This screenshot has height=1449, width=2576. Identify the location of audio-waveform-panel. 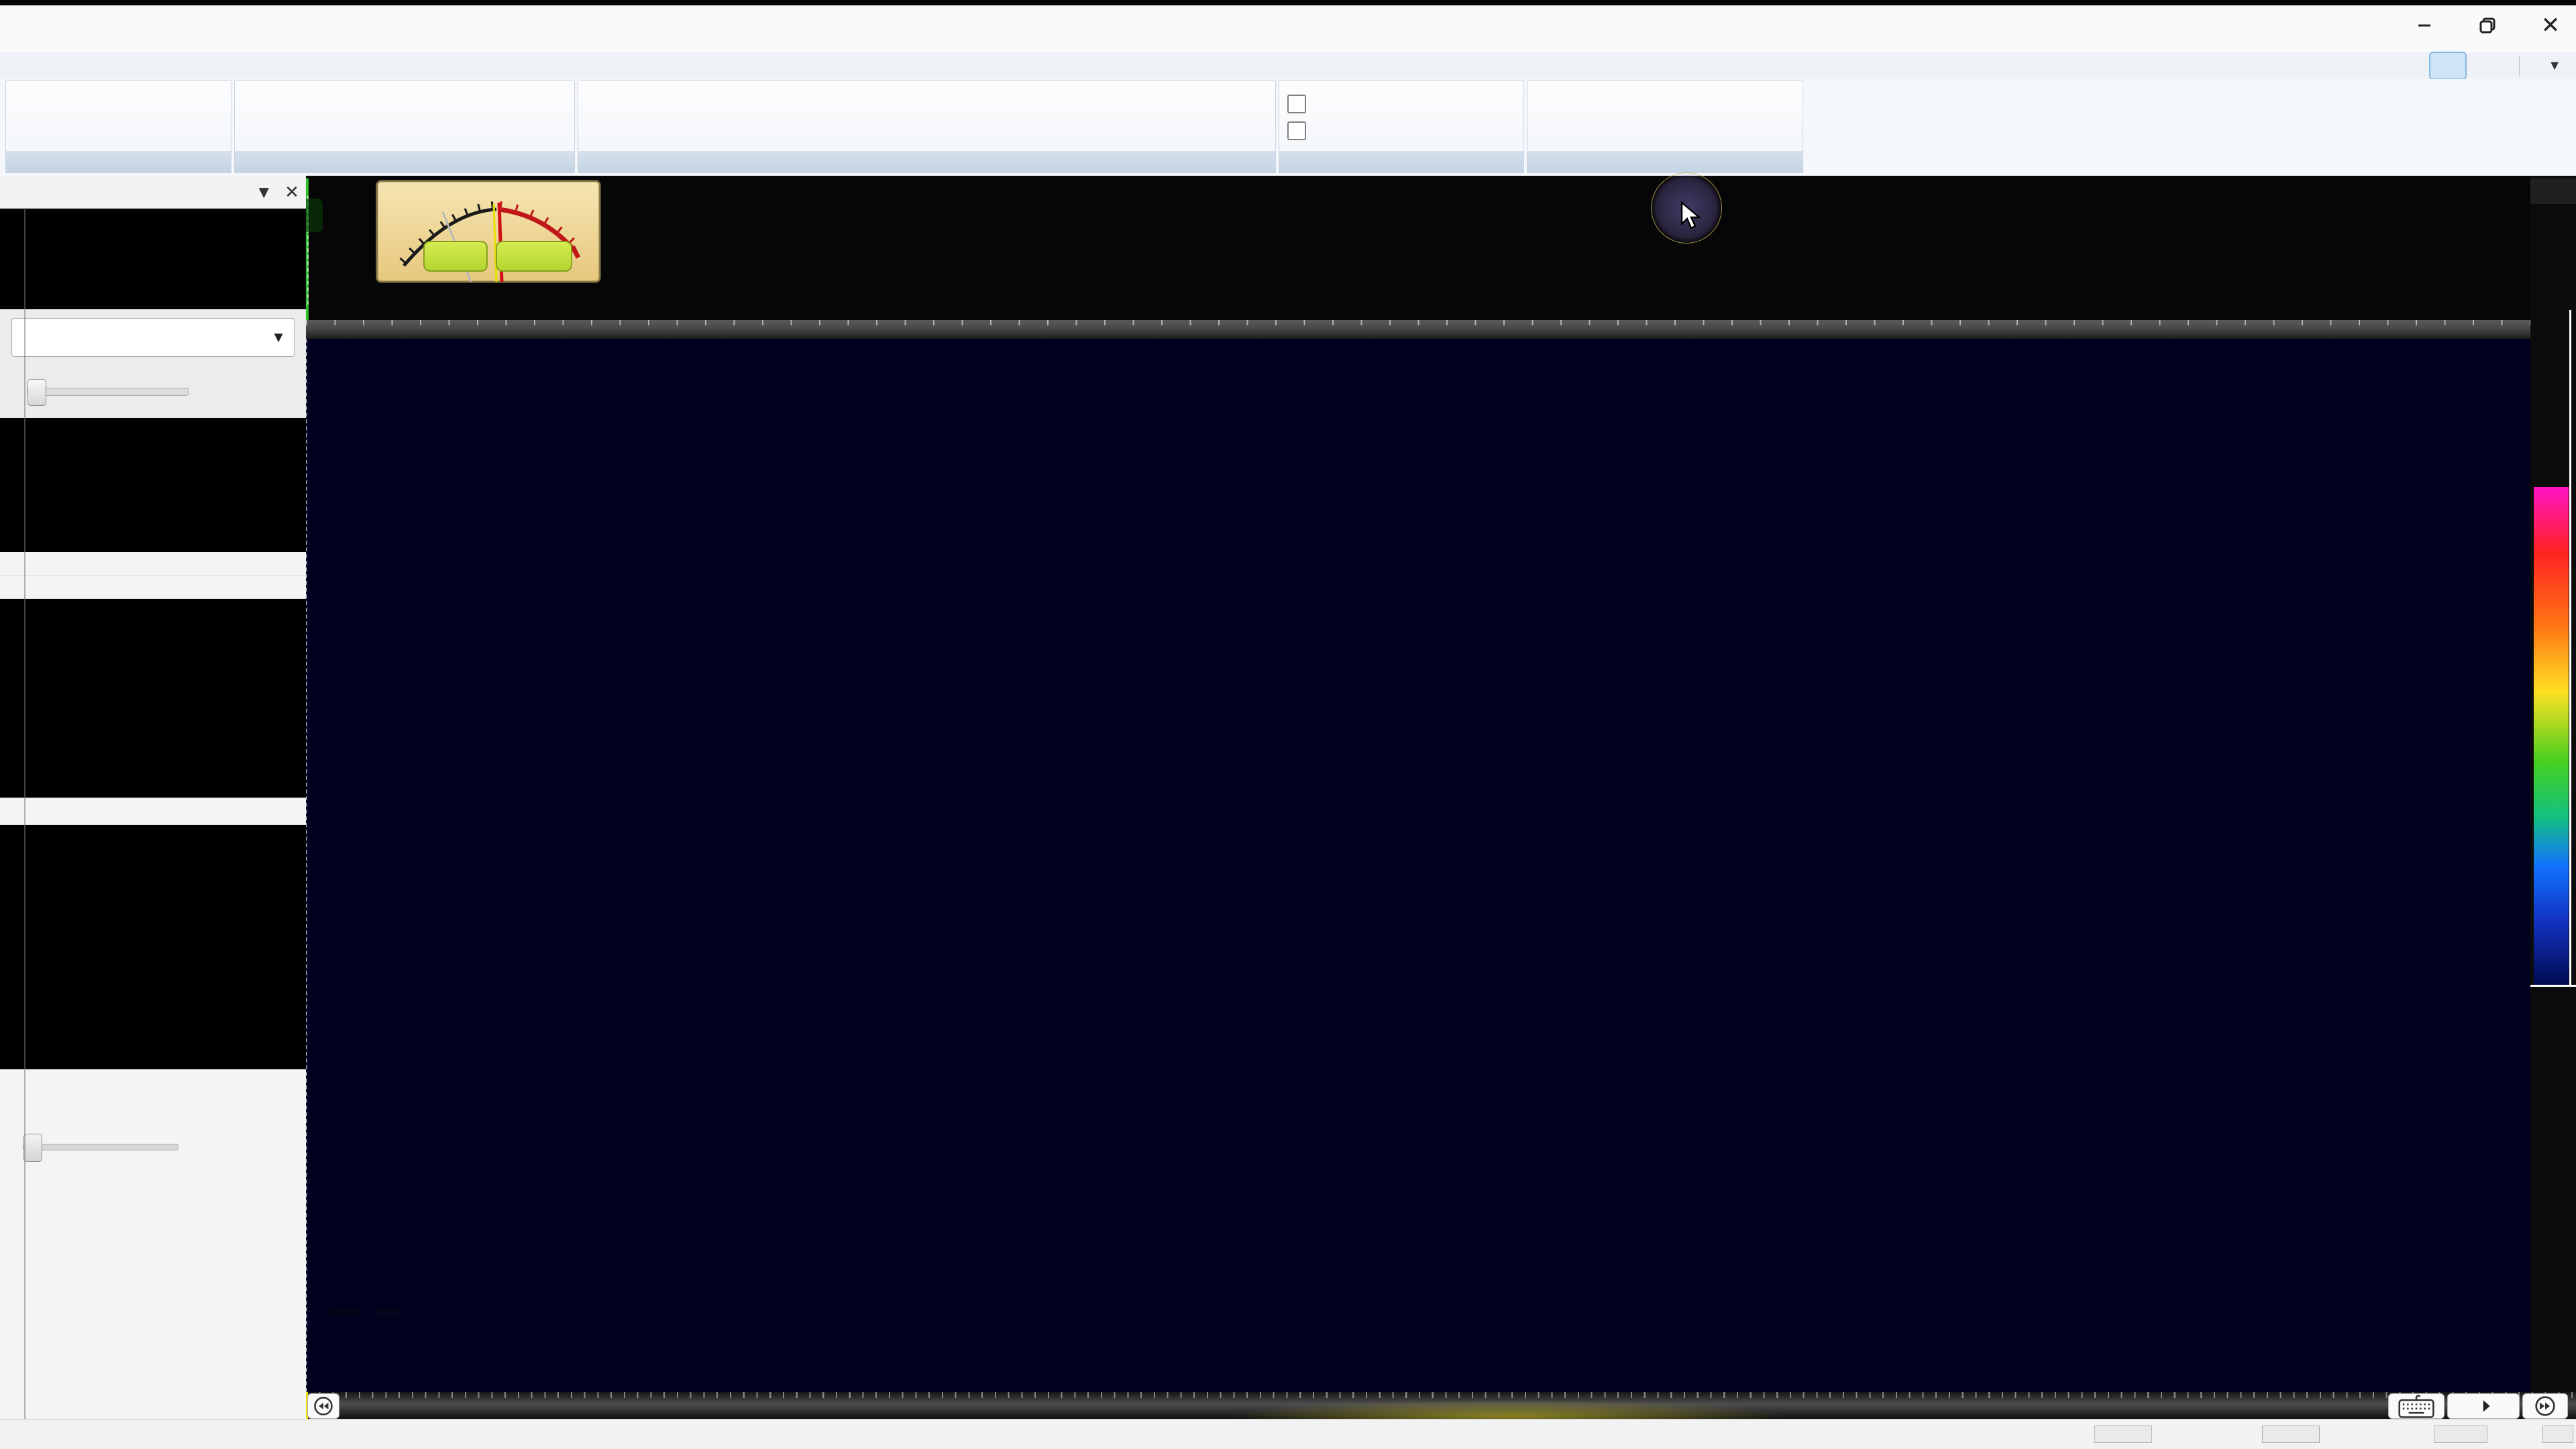
(153, 485).